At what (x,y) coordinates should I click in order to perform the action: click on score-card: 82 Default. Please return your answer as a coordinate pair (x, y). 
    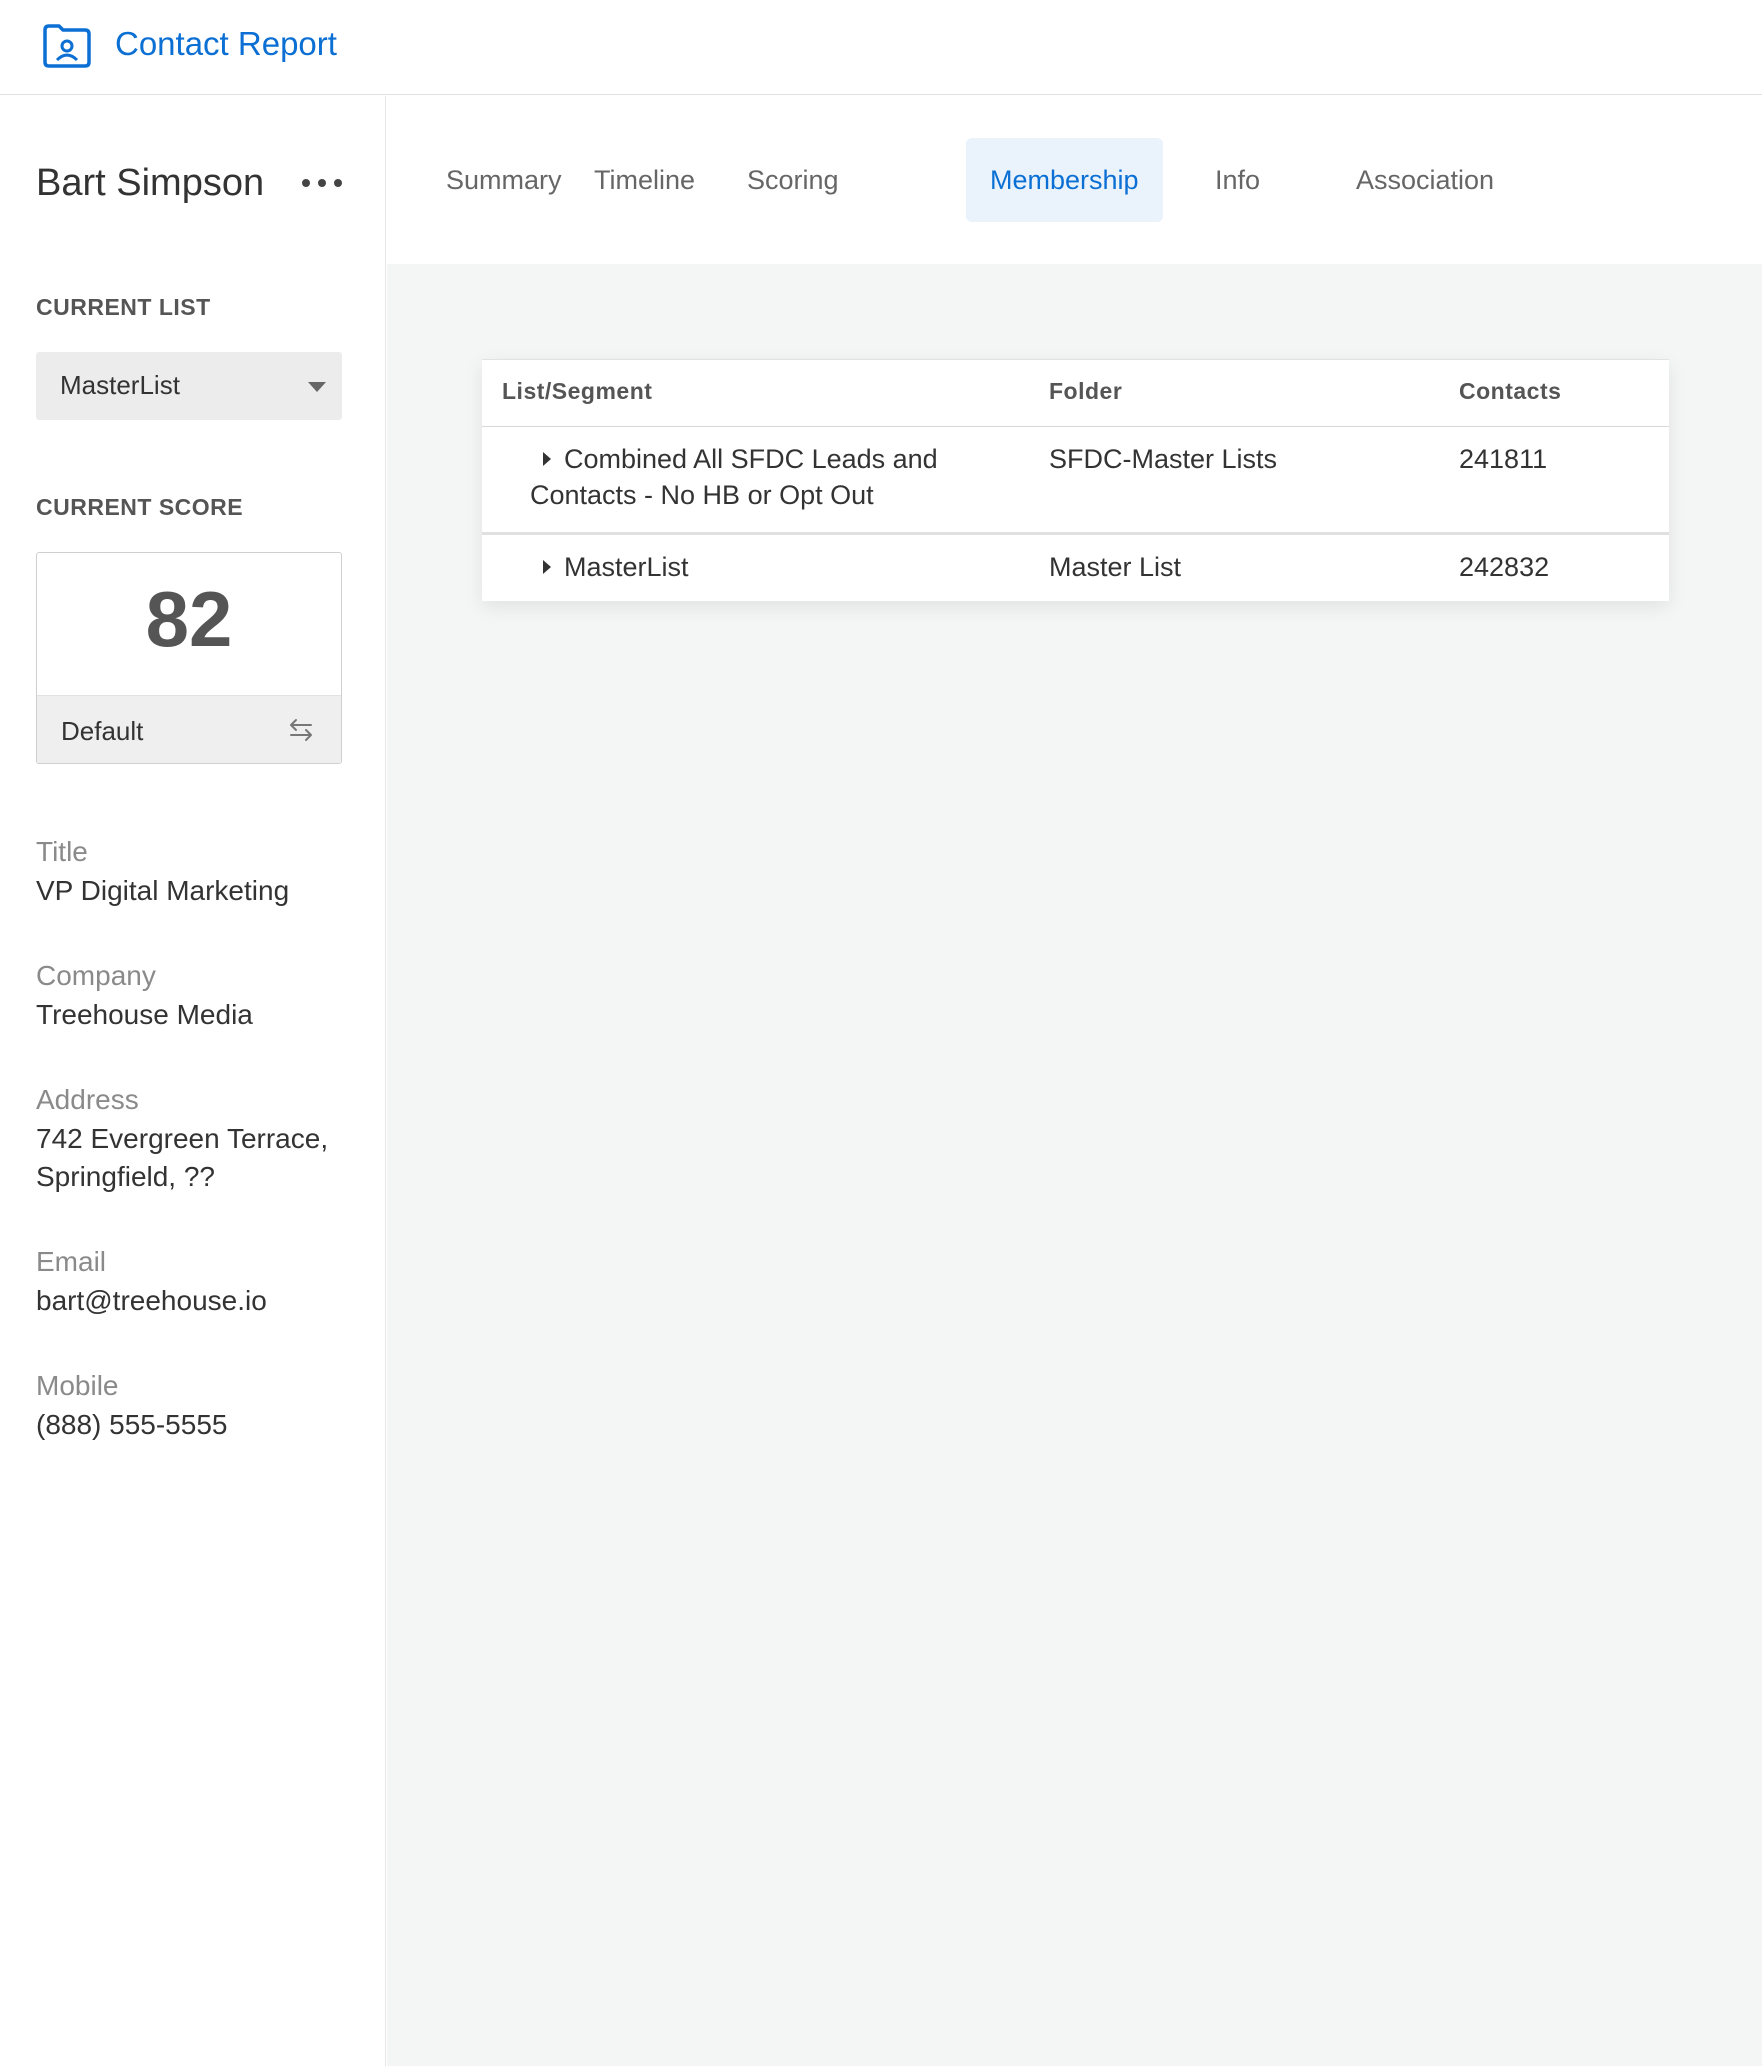
    Looking at the image, I should click on (189, 658).